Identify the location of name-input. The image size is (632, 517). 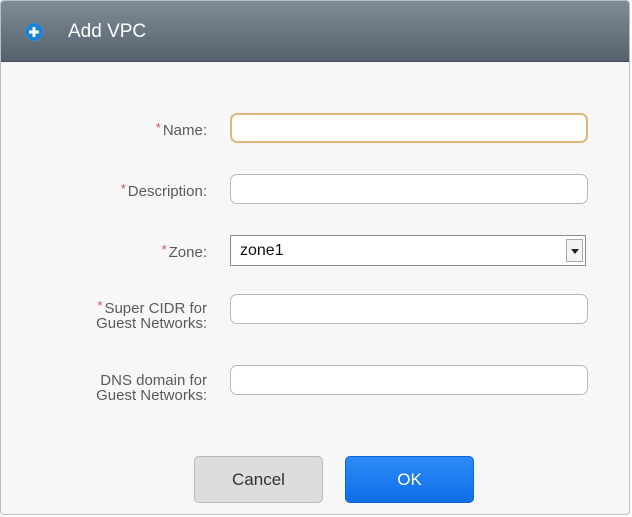
(409, 128).